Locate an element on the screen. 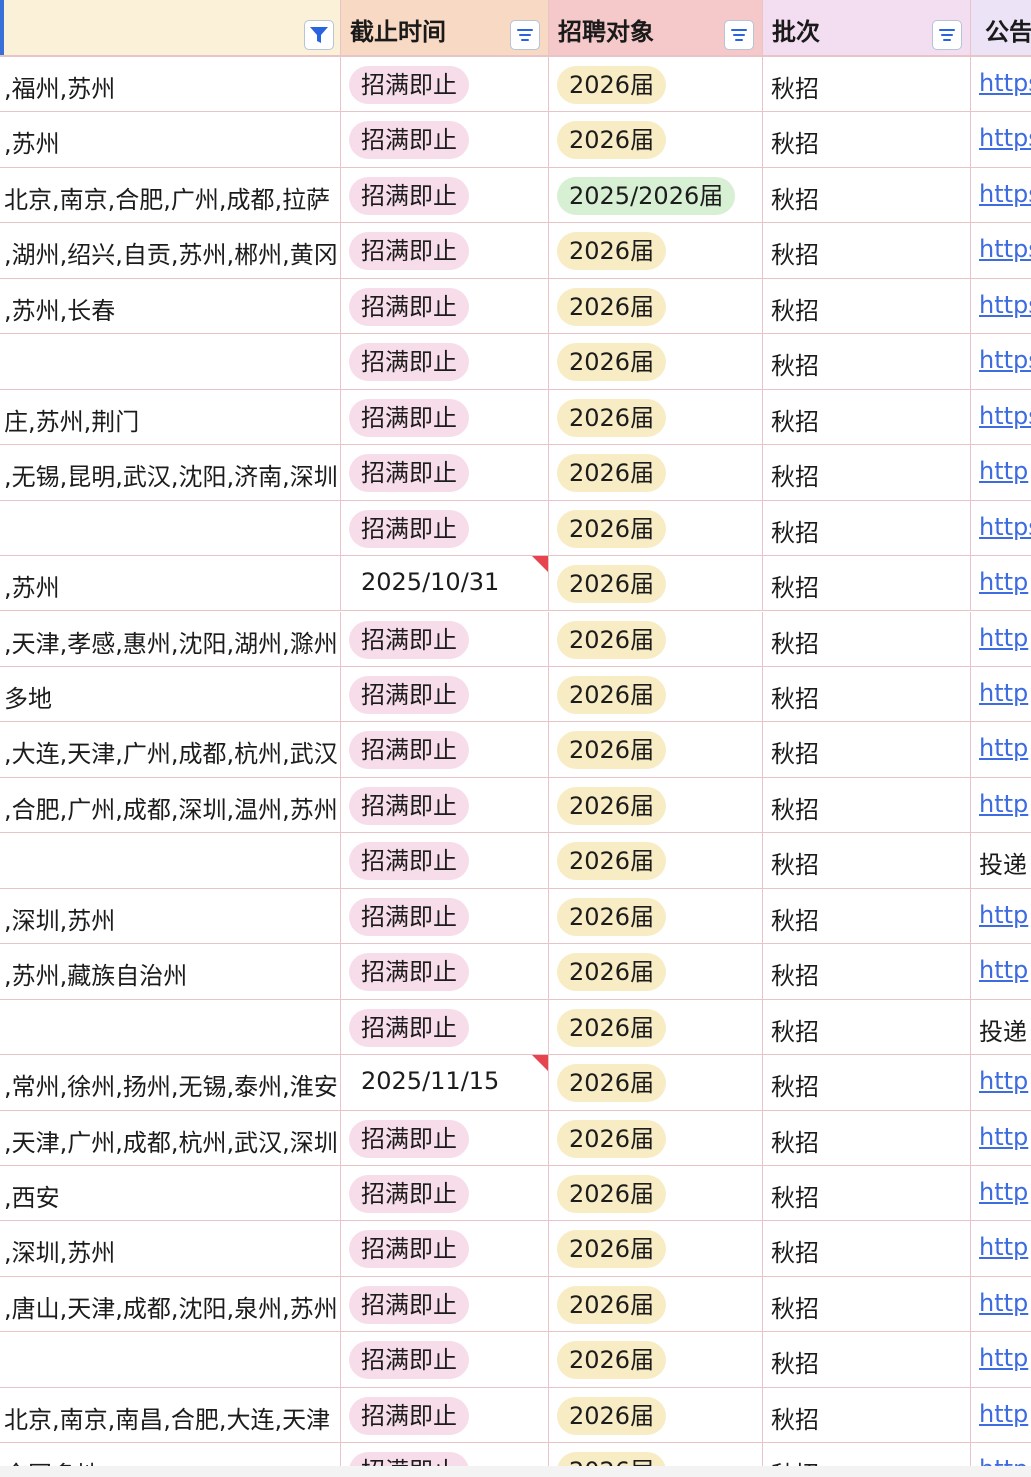 The height and width of the screenshot is (1477, 1031). table-row: ,常州,徐州,扬州,无锡,泰州,淮安 2025/11/15 2026届 秋招 http is located at coordinates (515, 1083).